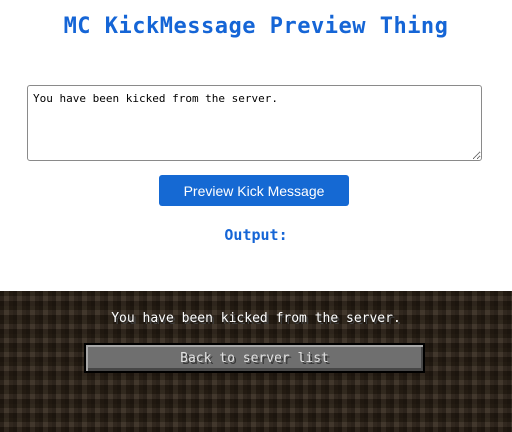  Describe the element at coordinates (256, 318) in the screenshot. I see `kick-message-text: You have been kicked from the server.` at that location.